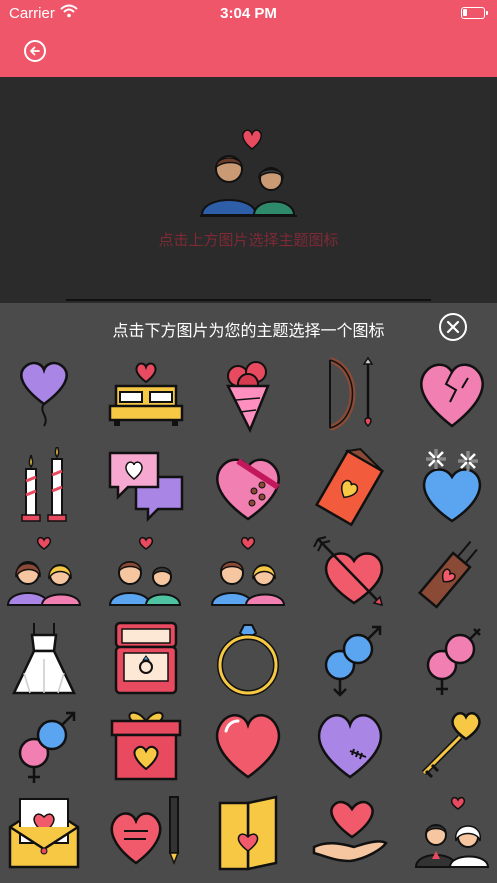  What do you see at coordinates (146, 745) in the screenshot?
I see `gift-box-icon` at bounding box center [146, 745].